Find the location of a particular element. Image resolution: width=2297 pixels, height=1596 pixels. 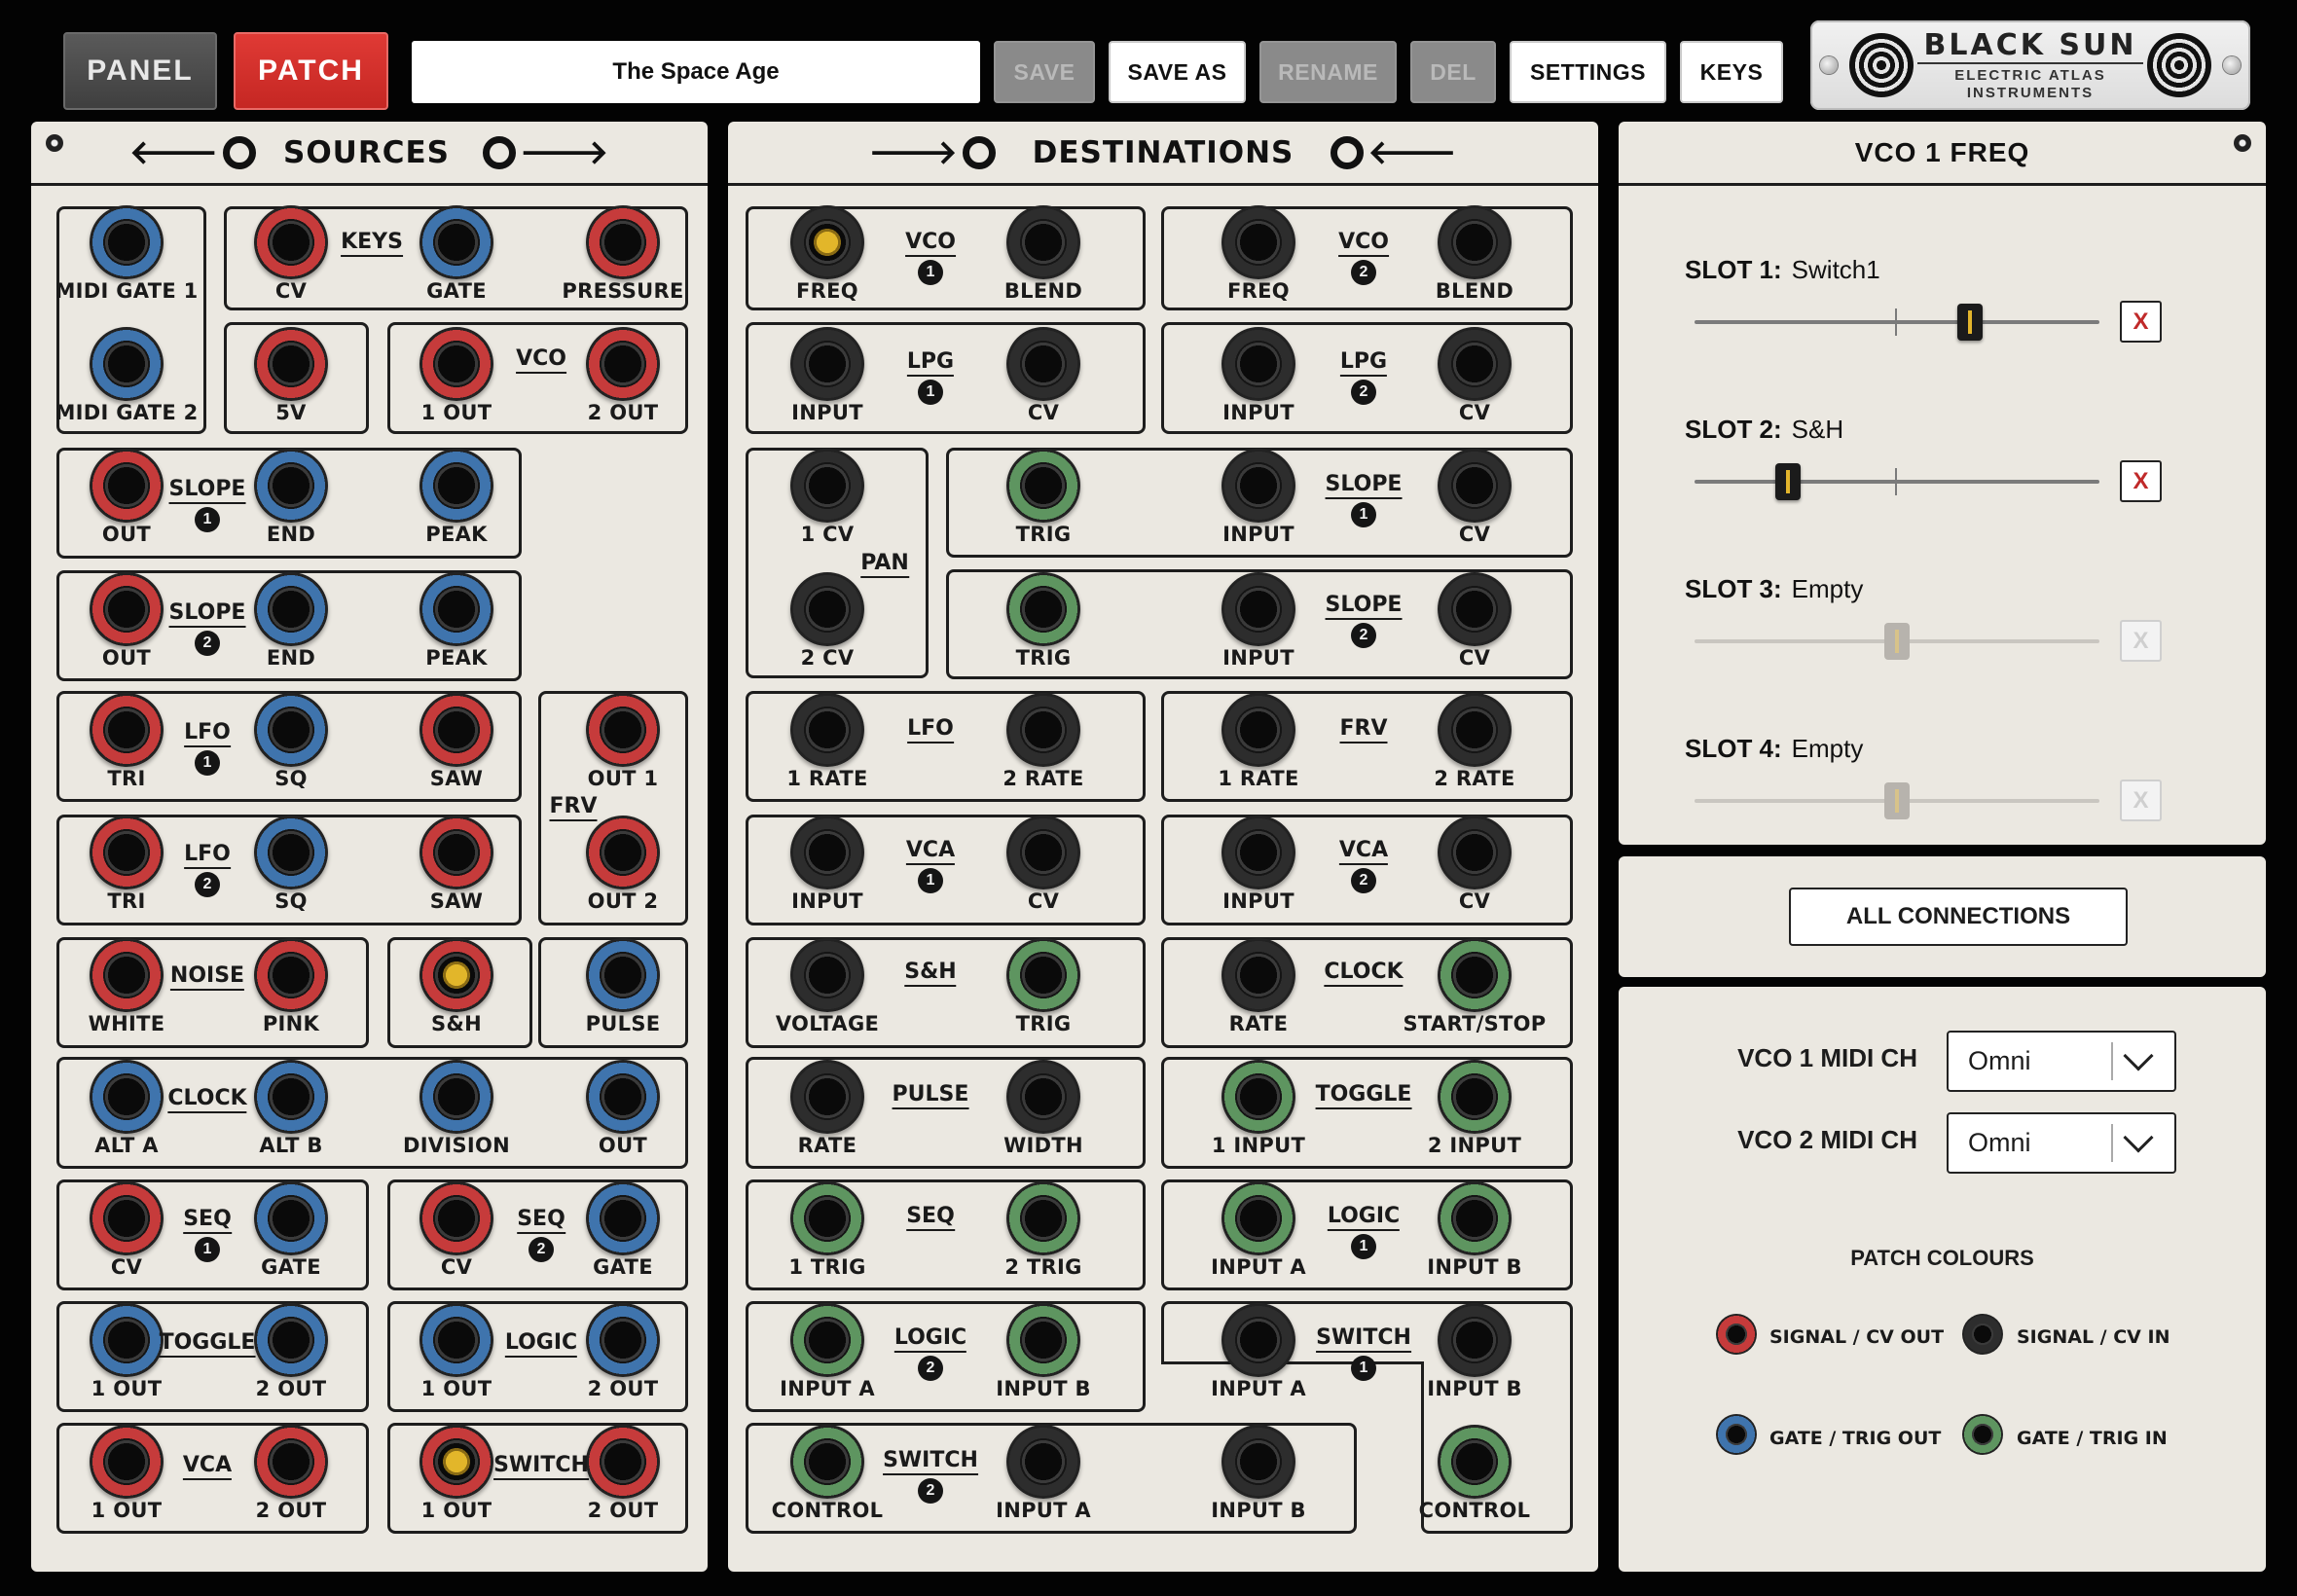

dst-logic2-input-a-jack is located at coordinates (827, 1340).